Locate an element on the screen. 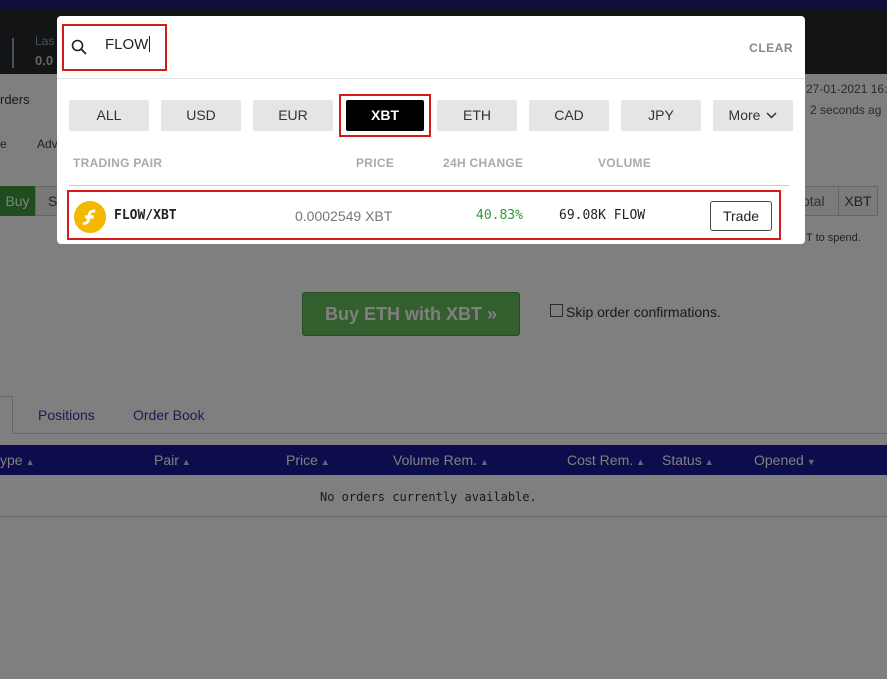 Image resolution: width=887 pixels, height=679 pixels. filter-eth: ETH is located at coordinates (477, 115).